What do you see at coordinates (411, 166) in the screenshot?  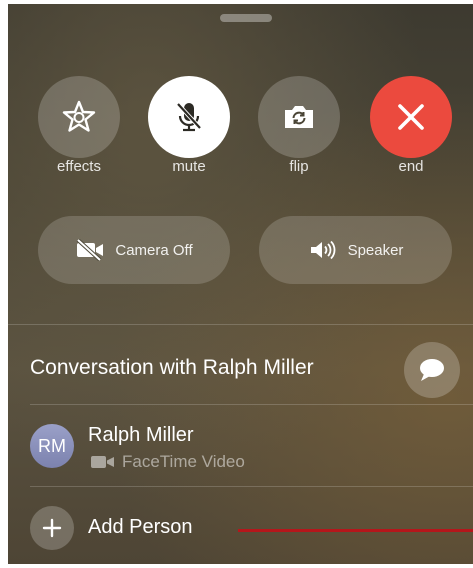 I see `end-label: end` at bounding box center [411, 166].